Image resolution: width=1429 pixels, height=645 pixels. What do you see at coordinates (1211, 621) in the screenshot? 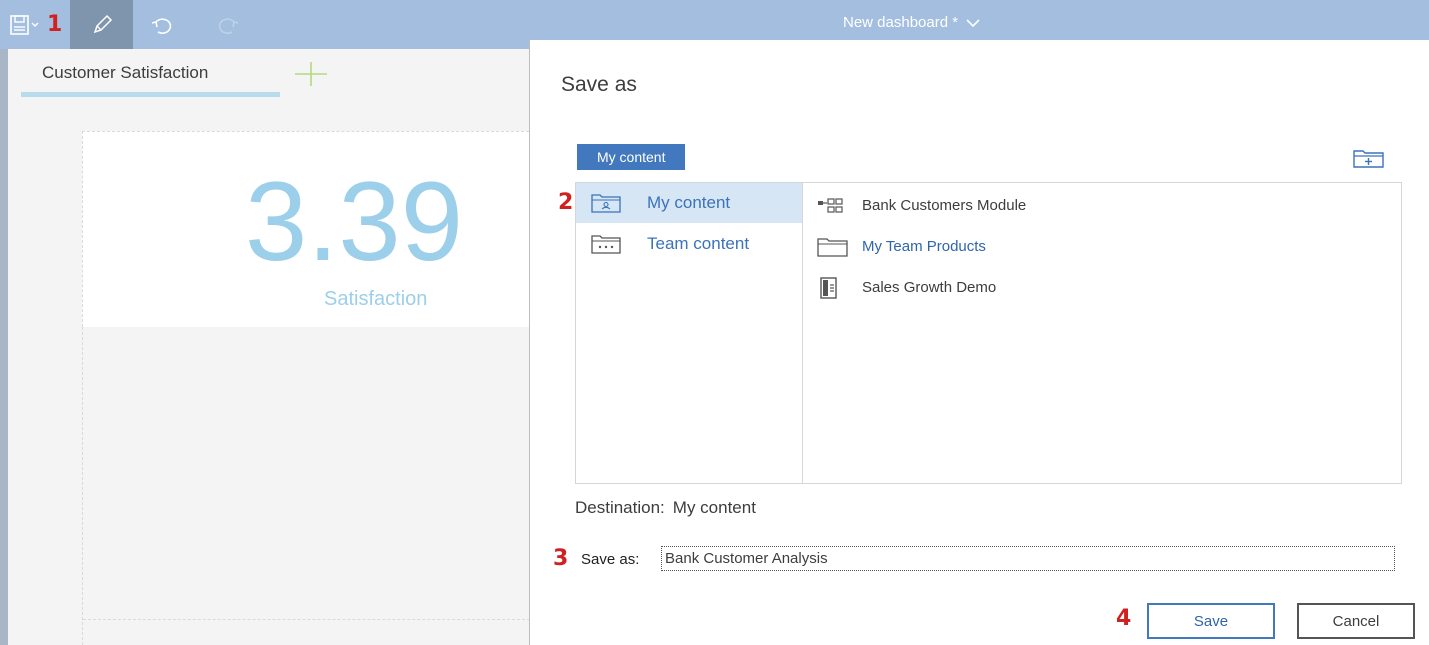
I see `save-button: Save` at bounding box center [1211, 621].